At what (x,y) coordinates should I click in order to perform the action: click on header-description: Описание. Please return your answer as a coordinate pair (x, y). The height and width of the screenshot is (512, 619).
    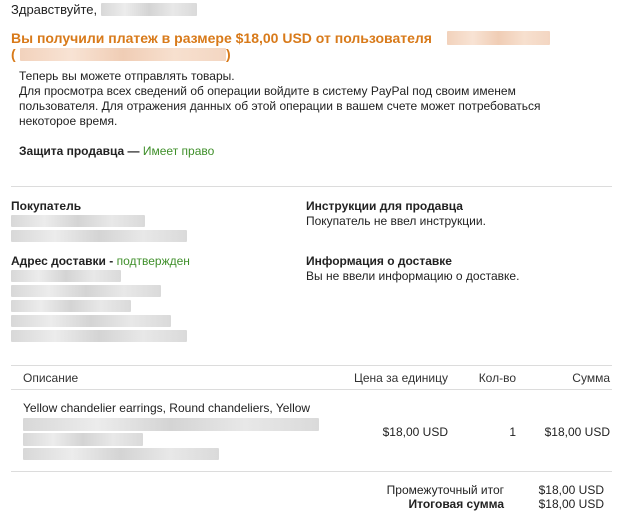
    Looking at the image, I should click on (51, 378).